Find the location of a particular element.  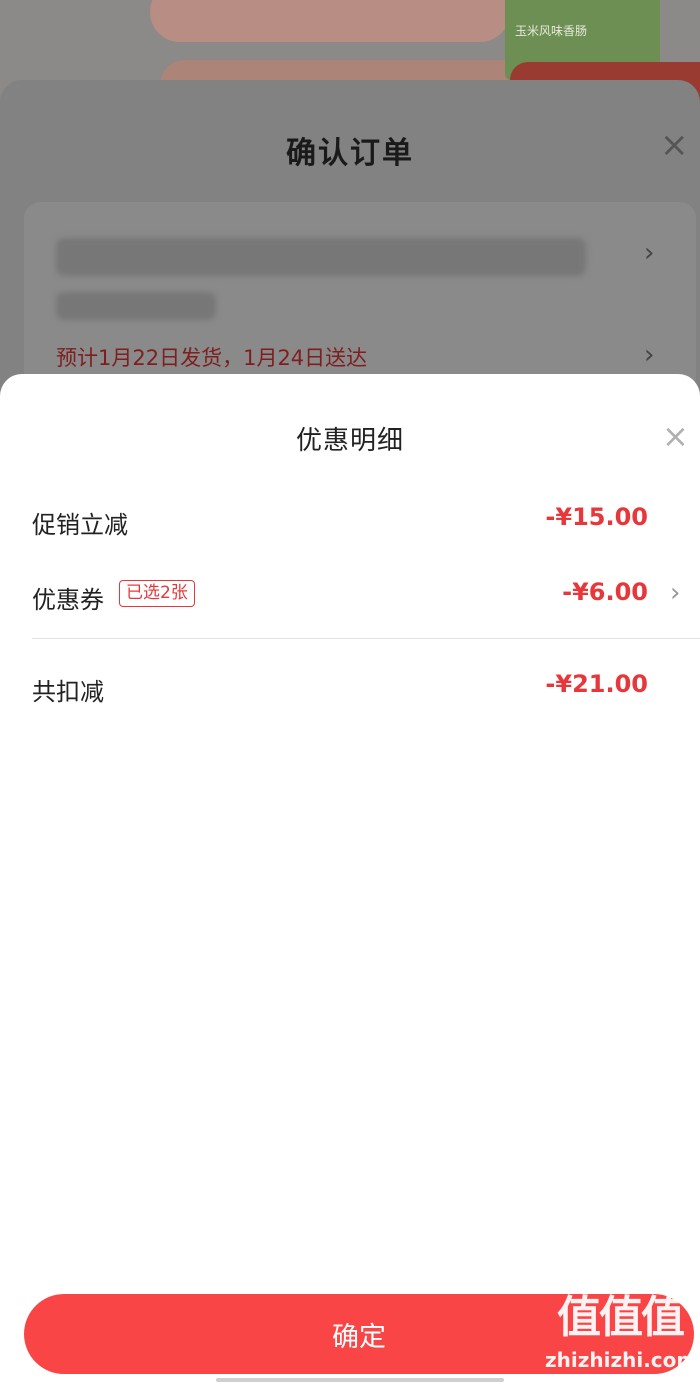

divider is located at coordinates (366, 638).